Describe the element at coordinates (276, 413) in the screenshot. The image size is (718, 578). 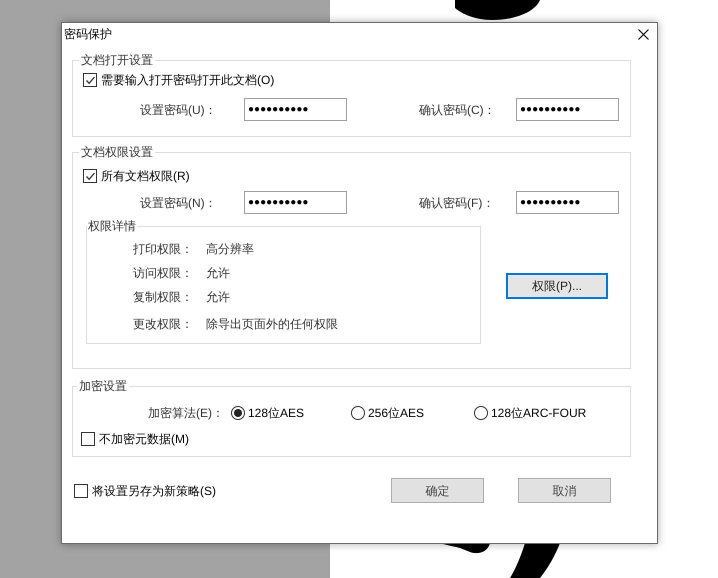
I see `radio-label: 128位AES` at that location.